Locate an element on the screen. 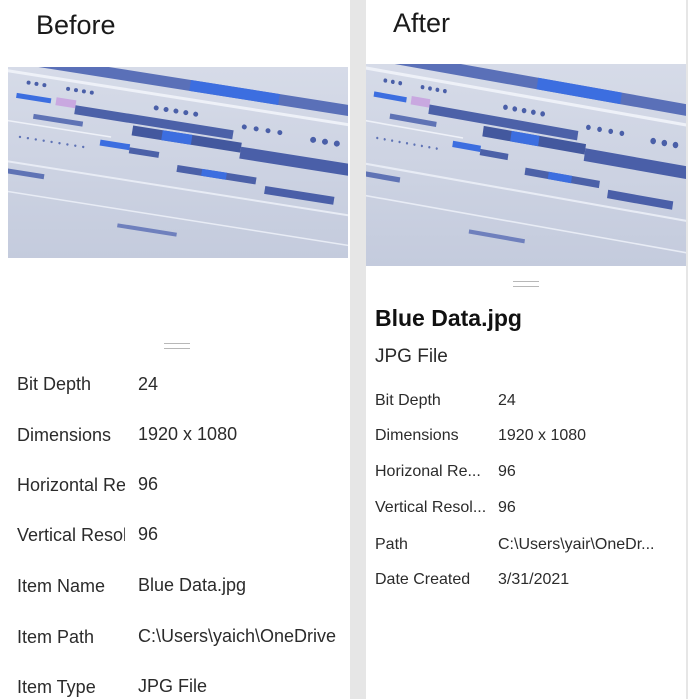  prop-label-vertical-resolution: Vertical Resolu is located at coordinates (71, 535).